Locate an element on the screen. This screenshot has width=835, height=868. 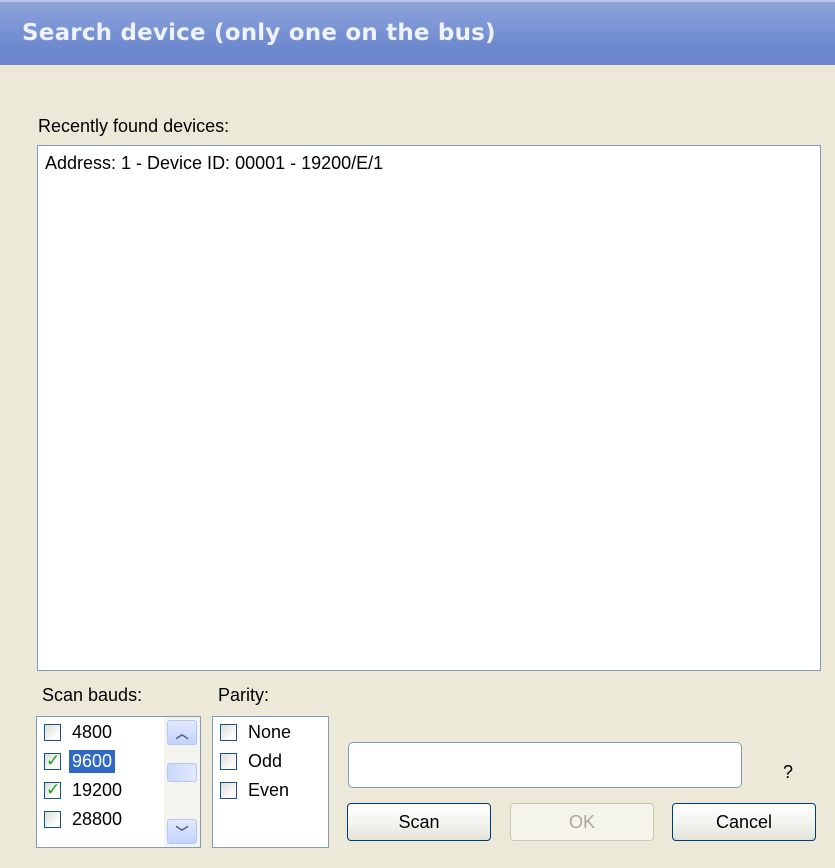
scroll-down-button: ﹀ is located at coordinates (182, 831).